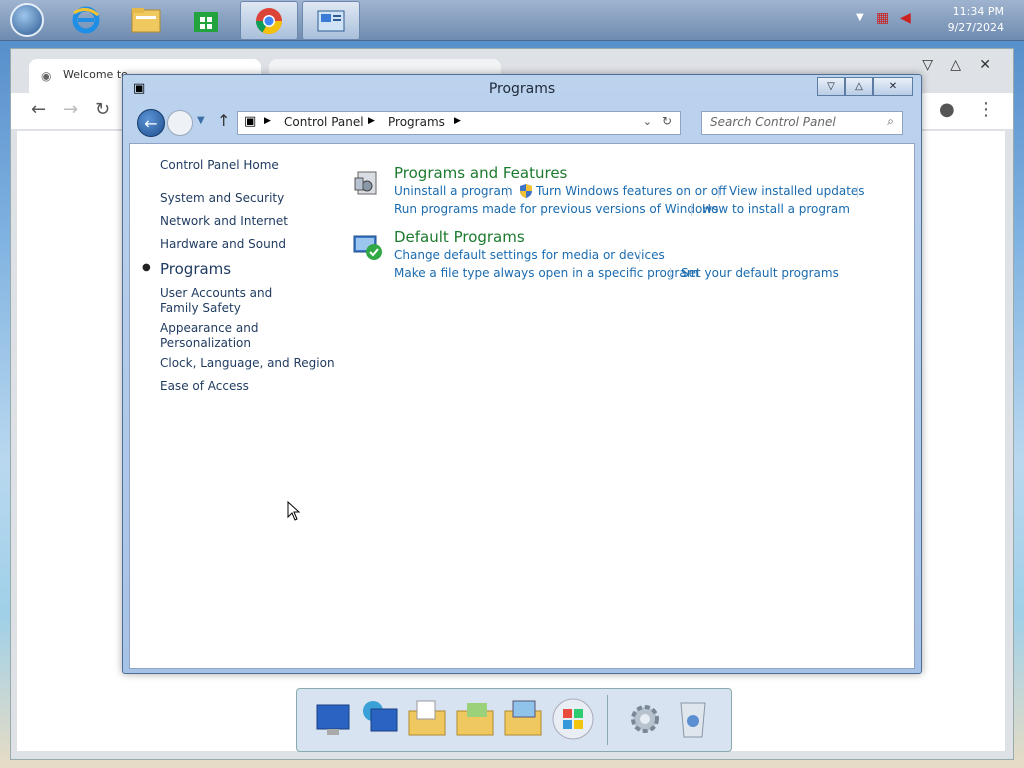  I want to click on recycle-bin-dock-item, so click(693, 719).